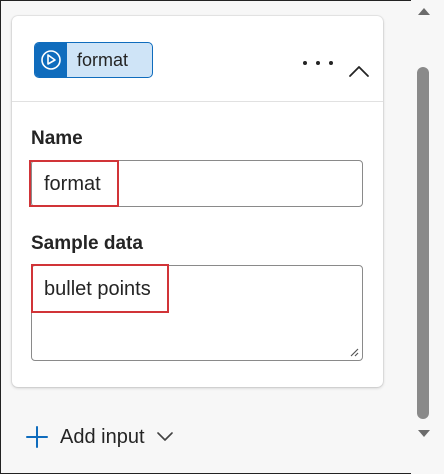  Describe the element at coordinates (354, 352) in the screenshot. I see `resize-handle-icon` at that location.